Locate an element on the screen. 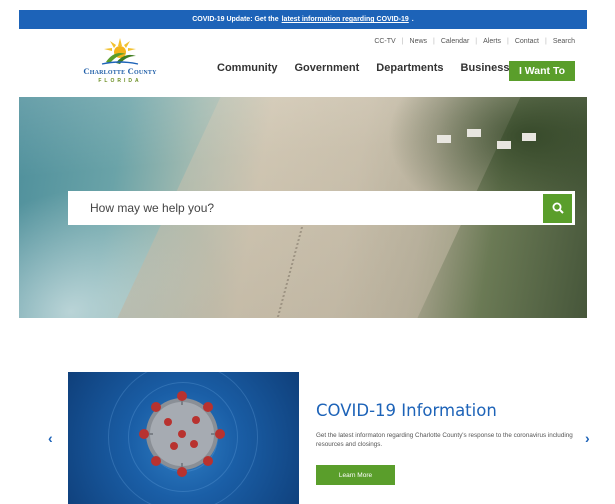 The width and height of the screenshot is (615, 504). slide-title: COVID-19 Information is located at coordinates (406, 410).